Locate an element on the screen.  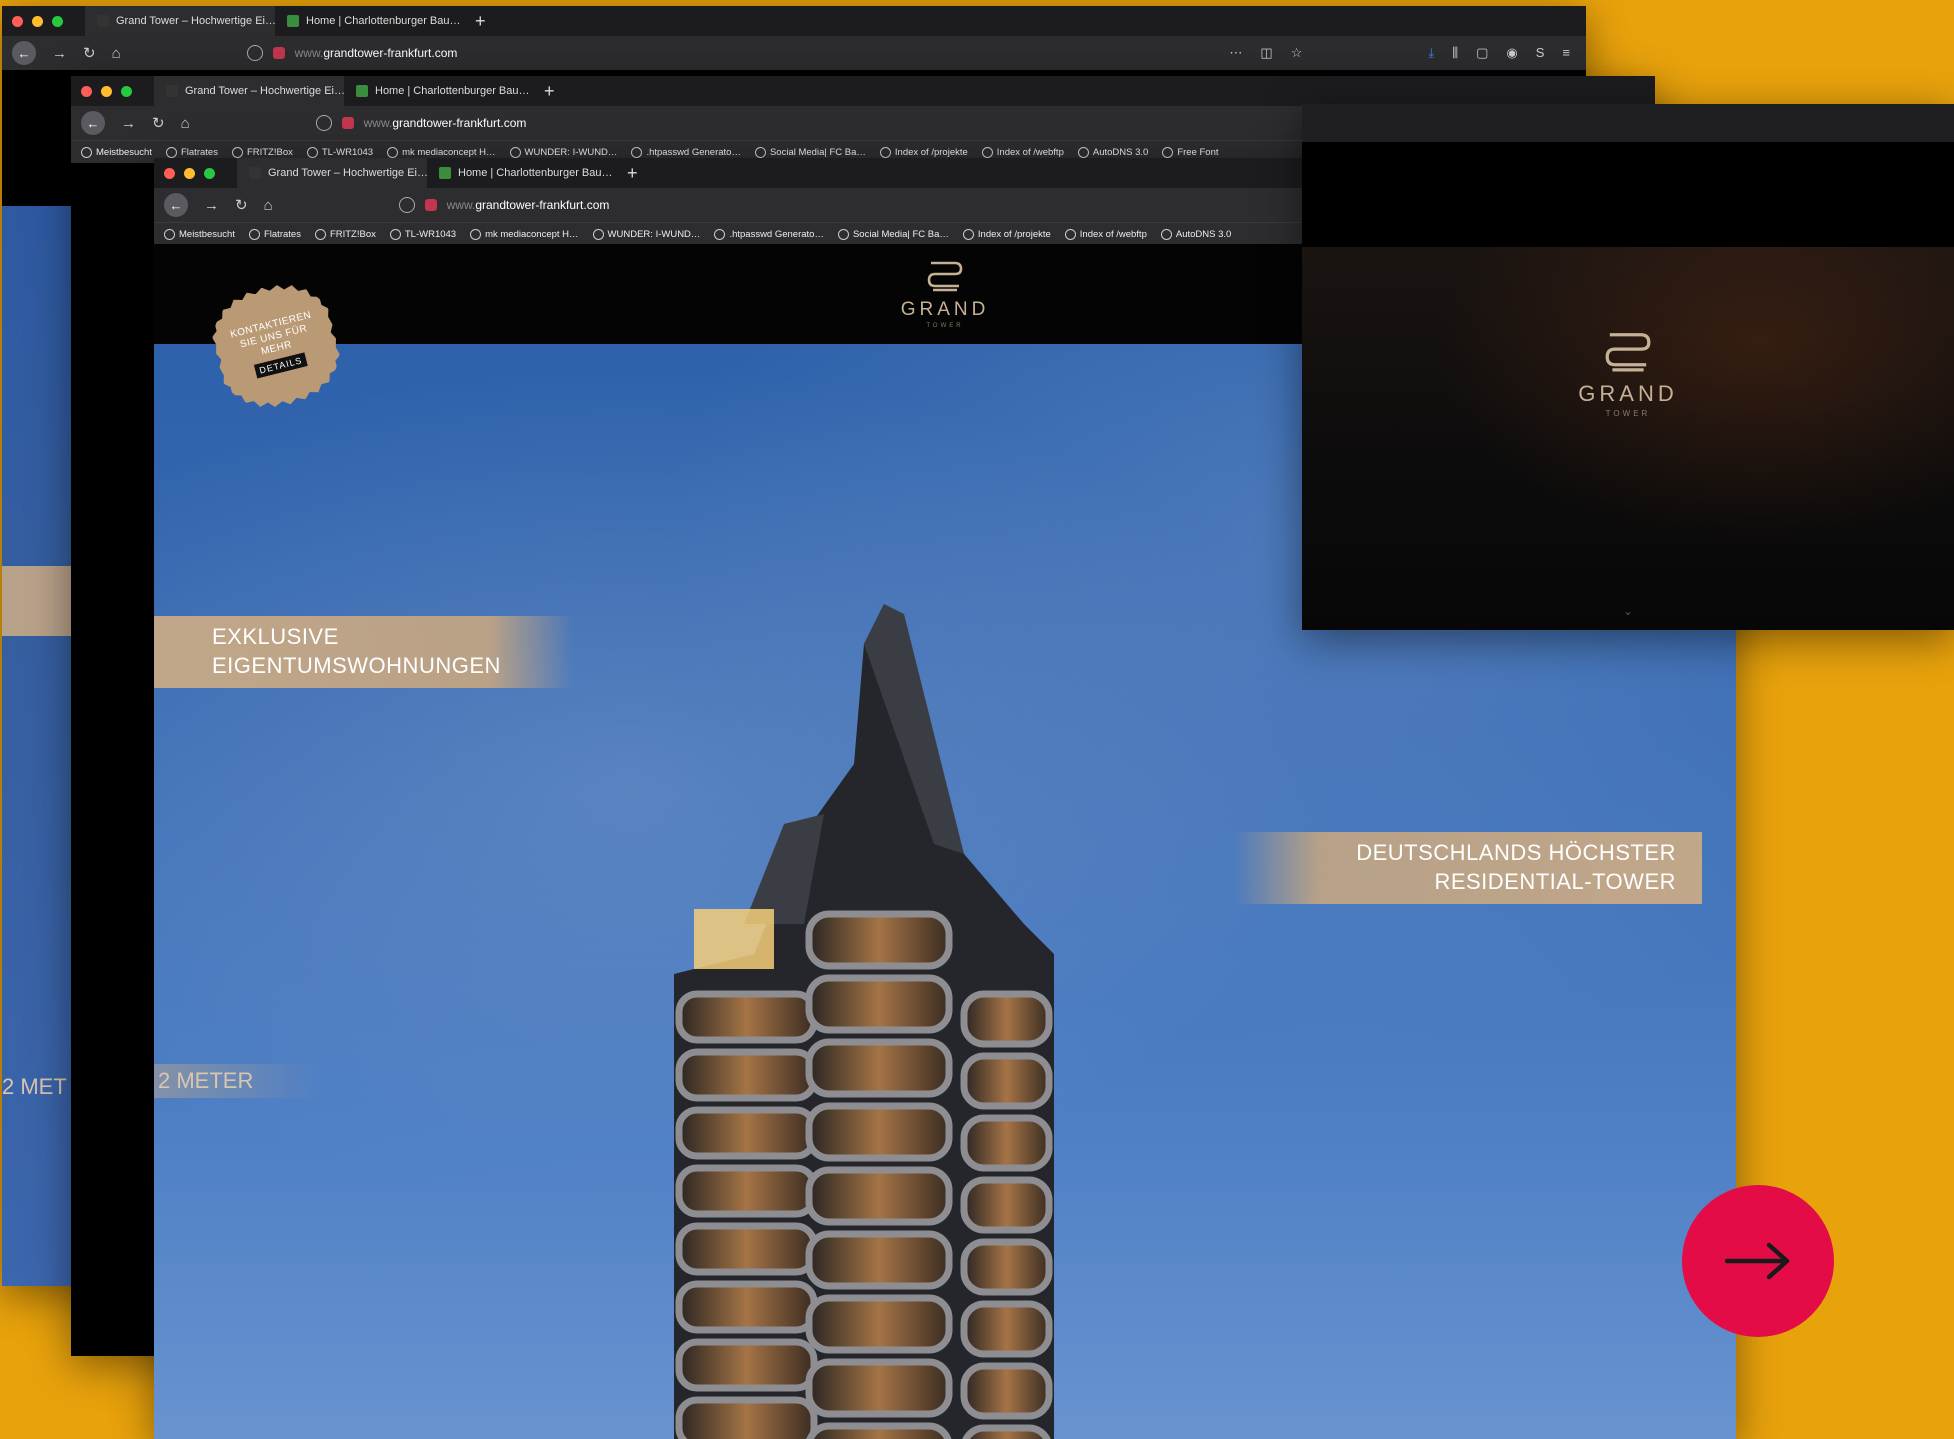
bookmark-star-icon: ☆ is located at coordinates (1297, 53).